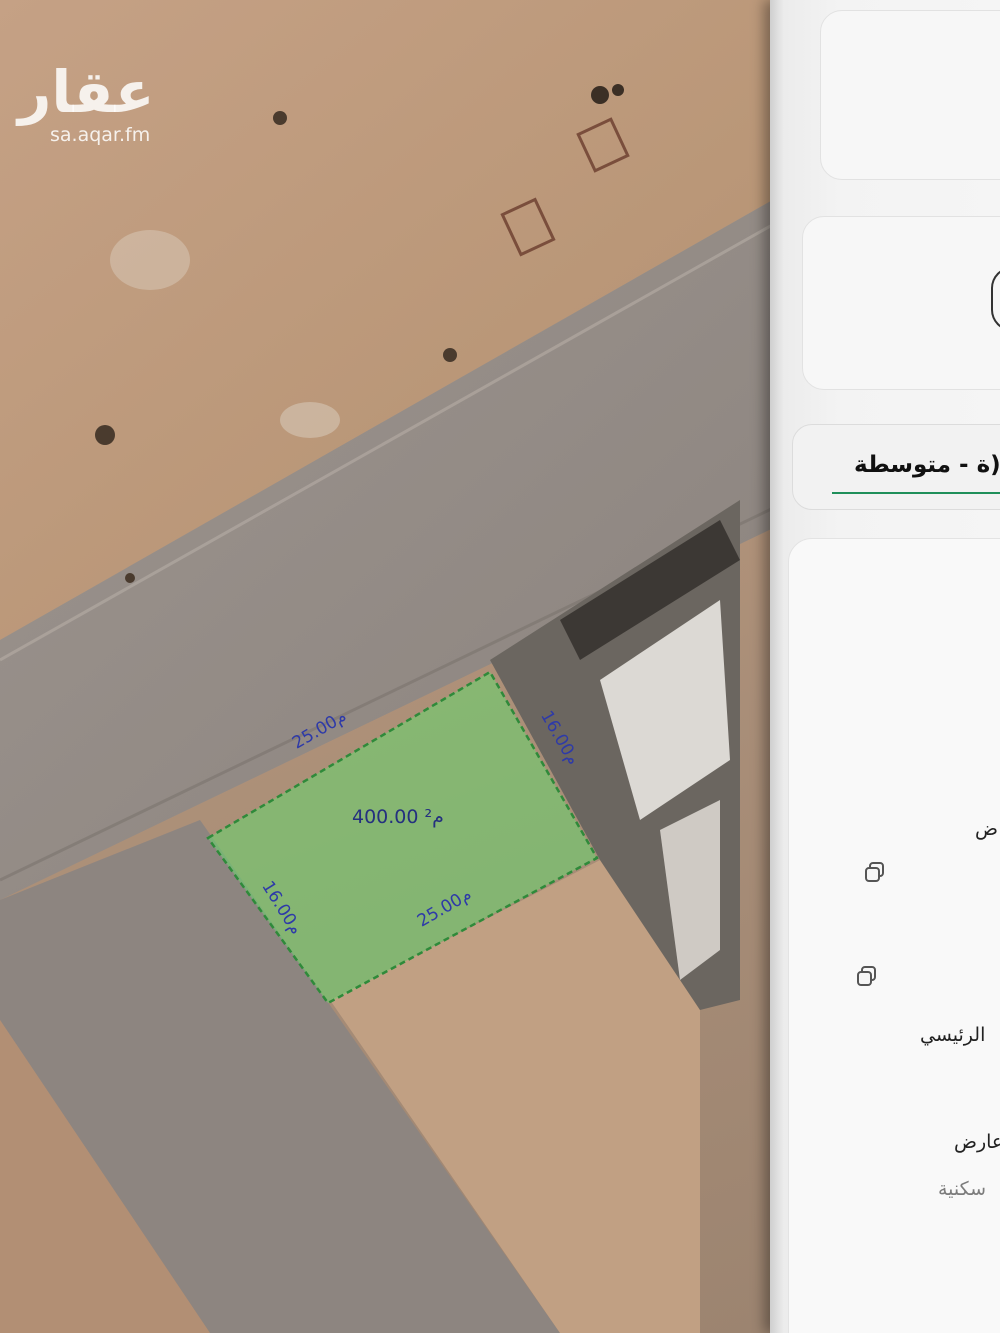 The image size is (1000, 1333). I want to click on detail-label-street: عارض, so click(977, 1142).